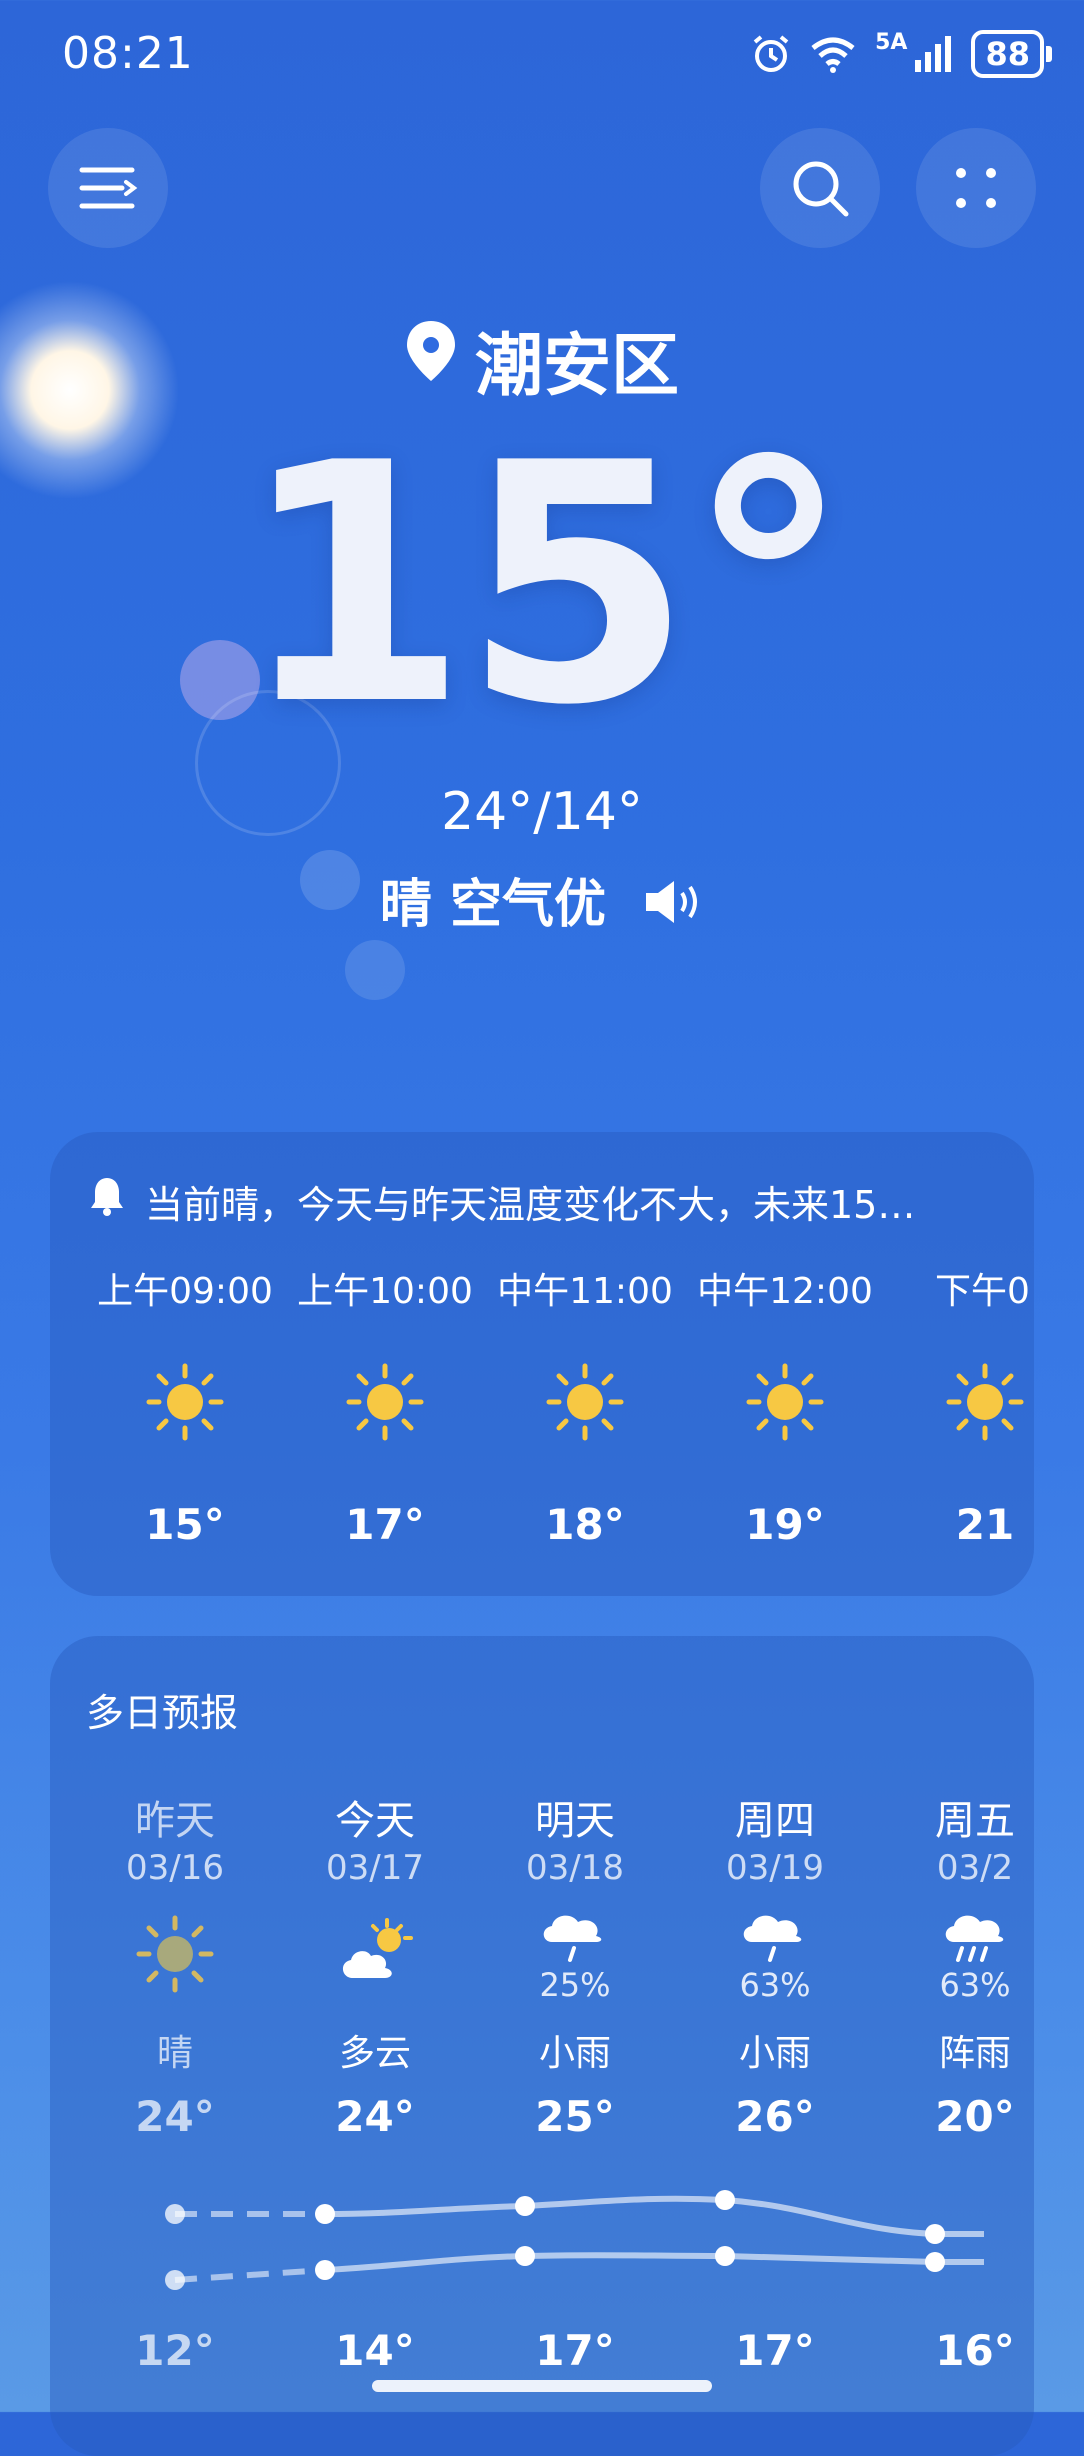 This screenshot has width=1084, height=2456. What do you see at coordinates (375, 1868) in the screenshot?
I see `day-date: 03/17` at bounding box center [375, 1868].